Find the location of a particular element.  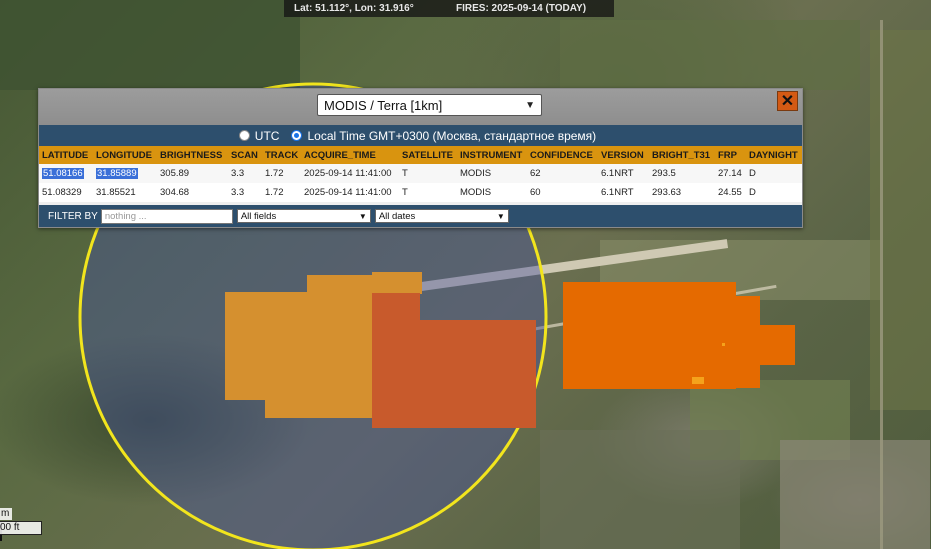

radio-utc is located at coordinates (244, 135).